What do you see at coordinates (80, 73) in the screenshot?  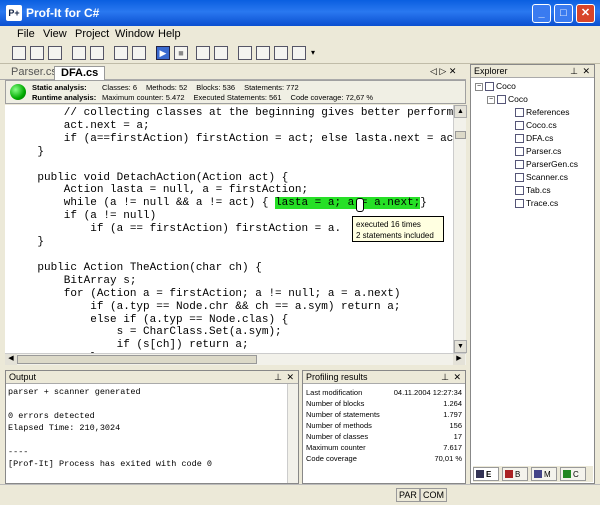 I see `tab-dfa: DFA.cs` at bounding box center [80, 73].